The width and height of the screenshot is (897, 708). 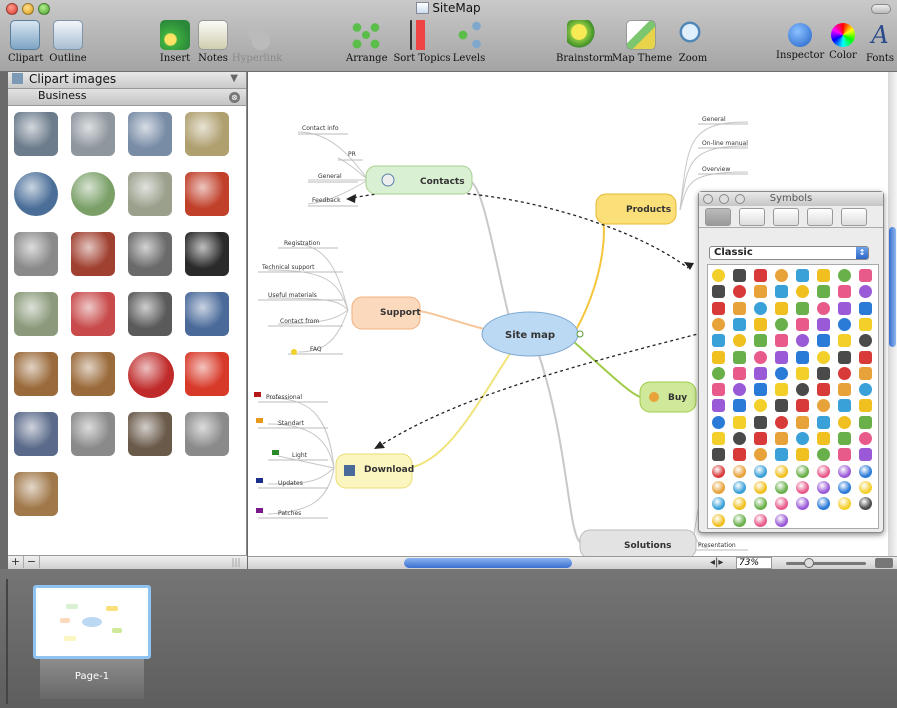 I want to click on inspector-button: Inspector, so click(x=800, y=44).